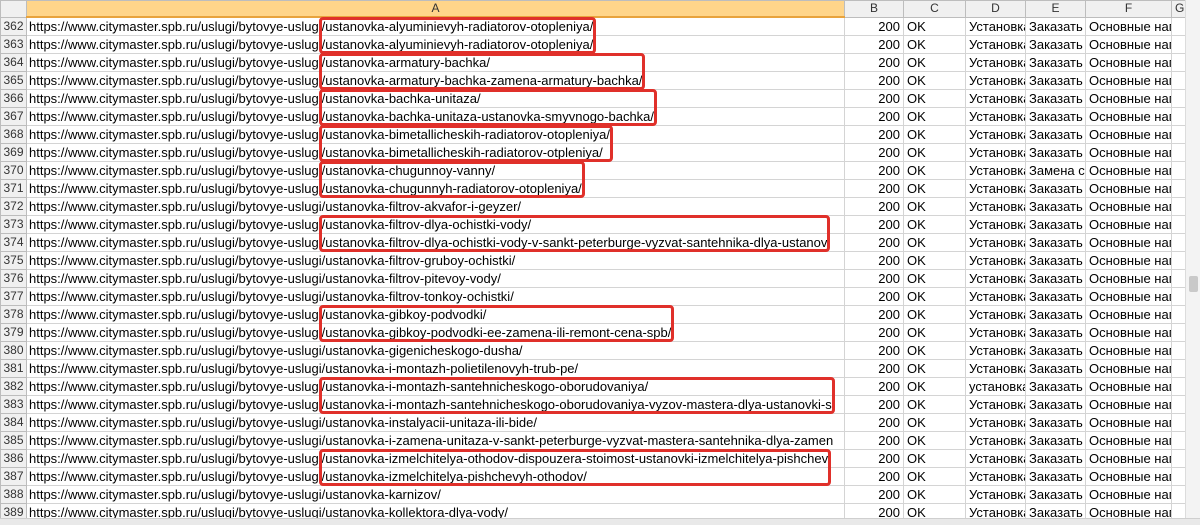 The width and height of the screenshot is (1200, 525). Describe the element at coordinates (1128, 9) in the screenshot. I see `column-header-f: F` at that location.